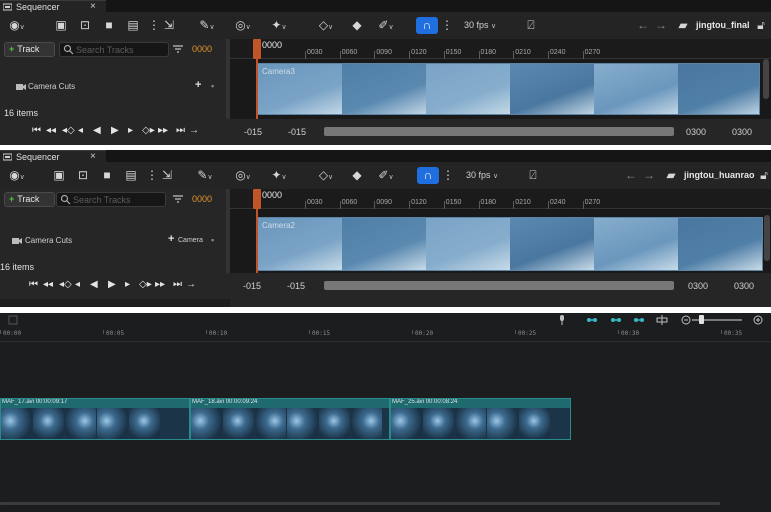  Describe the element at coordinates (190, 241) in the screenshot. I see `add-camera-label: Camera` at that location.